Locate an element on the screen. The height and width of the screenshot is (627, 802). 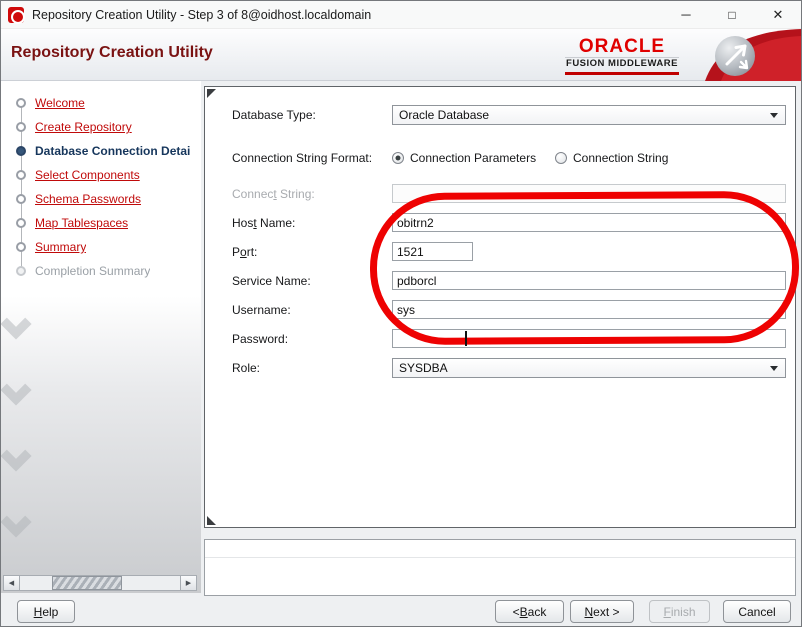
radio-selected-icon is located at coordinates (398, 158).